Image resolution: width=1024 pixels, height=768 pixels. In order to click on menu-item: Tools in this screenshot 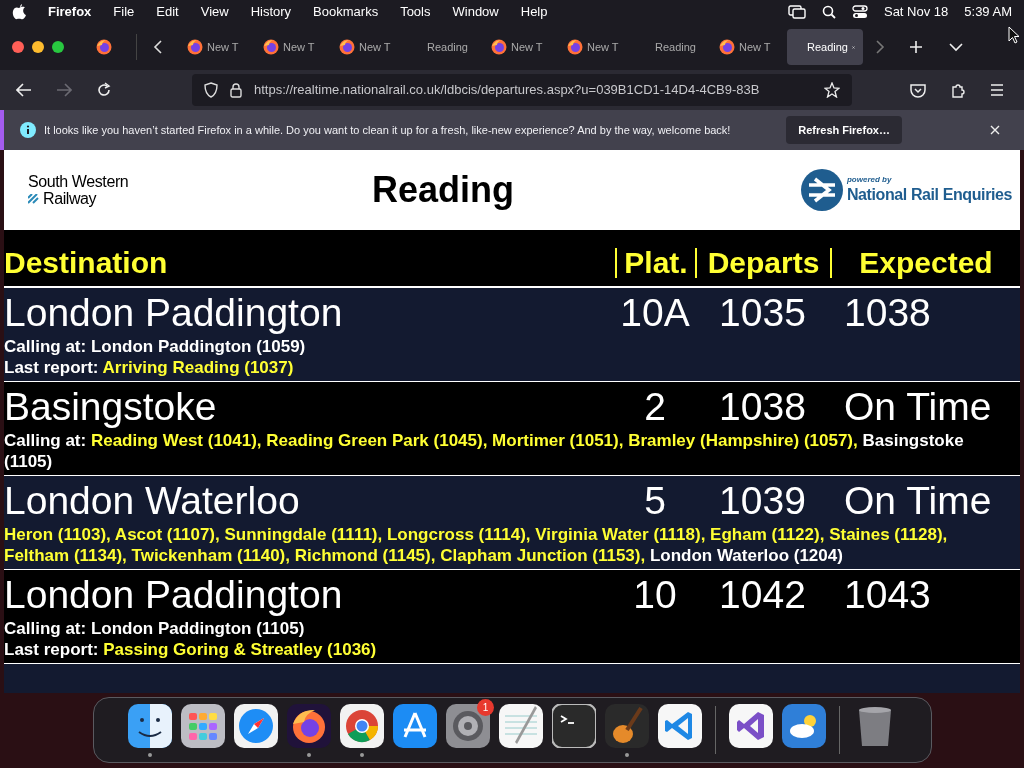, I will do `click(415, 12)`.